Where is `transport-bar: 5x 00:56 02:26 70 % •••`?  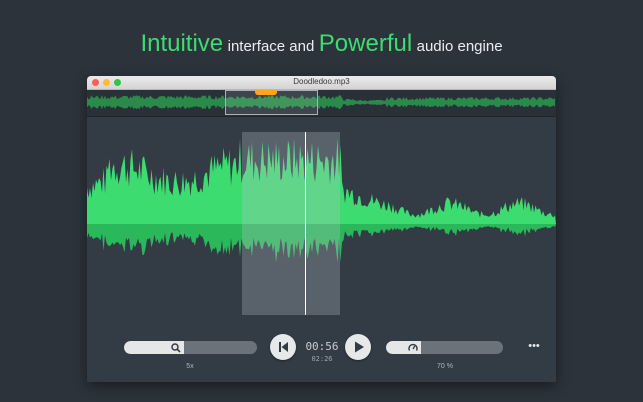
transport-bar: 5x 00:56 02:26 70 % ••• is located at coordinates (321, 354).